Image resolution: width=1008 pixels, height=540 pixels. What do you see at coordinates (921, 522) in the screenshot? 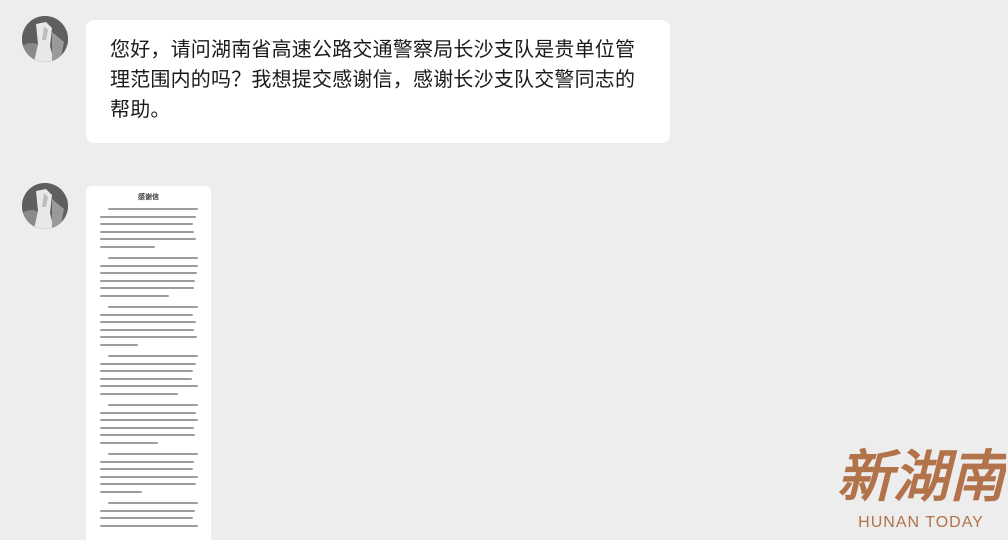
I see `watermark-subtitle: HUNAN TODAY` at bounding box center [921, 522].